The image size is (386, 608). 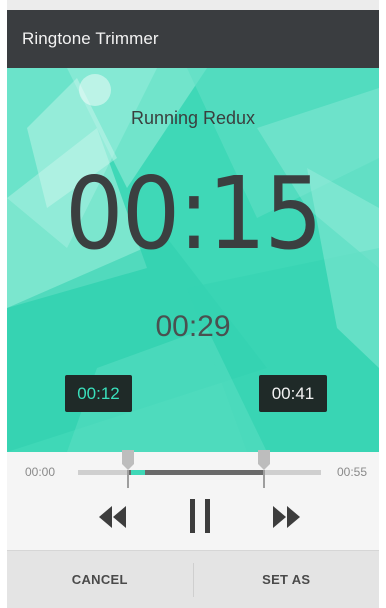 What do you see at coordinates (98, 393) in the screenshot?
I see `trim-start-badge: 00:12` at bounding box center [98, 393].